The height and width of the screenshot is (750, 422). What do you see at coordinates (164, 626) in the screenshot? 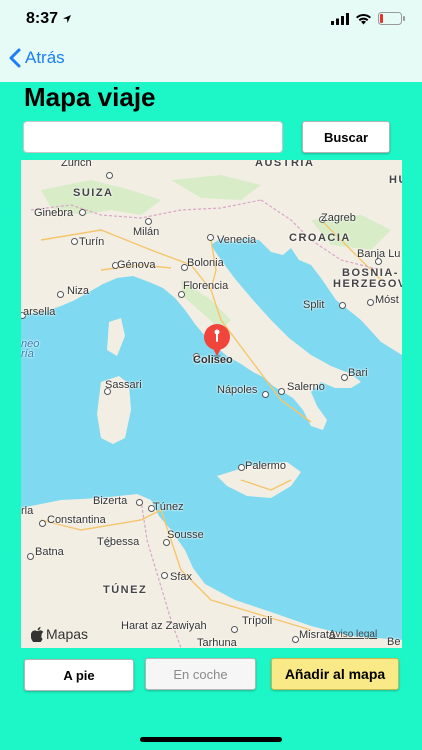
I see `map-label-harat: Harat az Zawiyah` at bounding box center [164, 626].